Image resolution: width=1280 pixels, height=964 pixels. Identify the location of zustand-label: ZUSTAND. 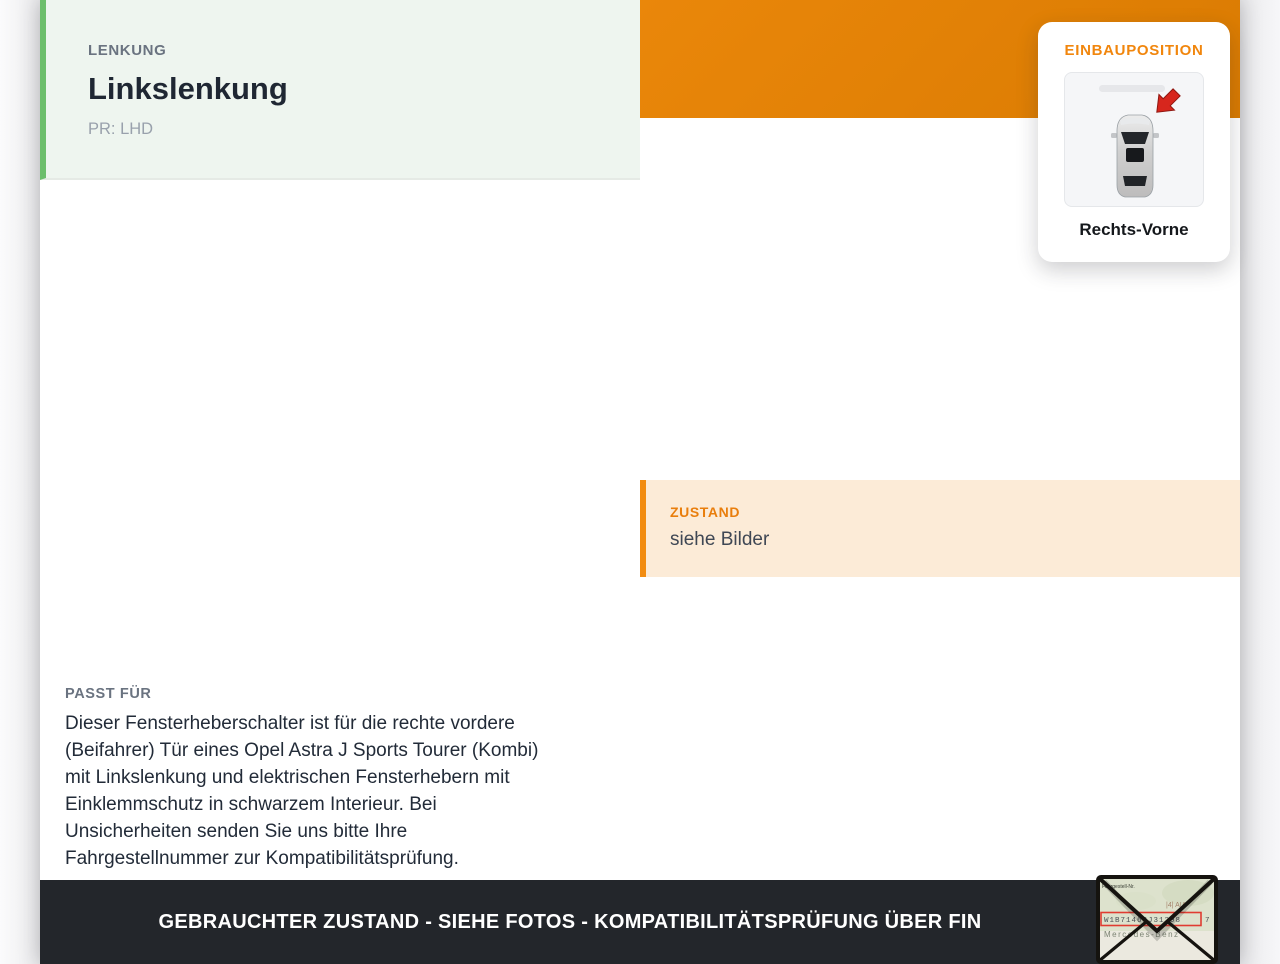
(705, 512).